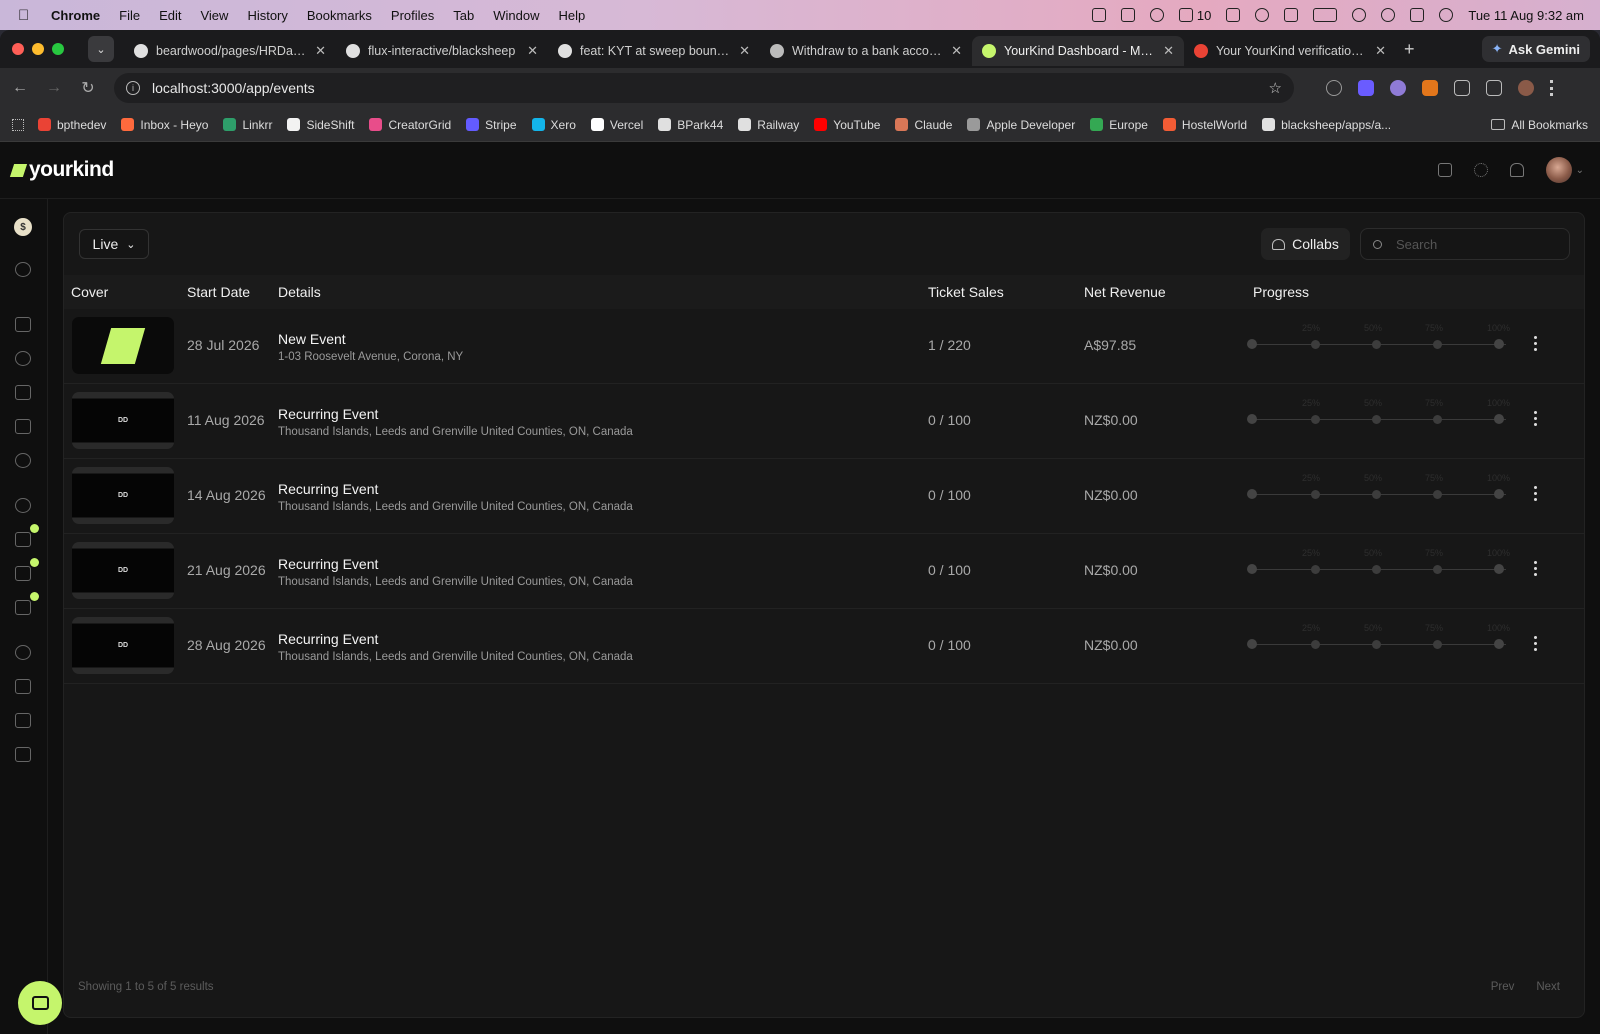  What do you see at coordinates (1535, 49) in the screenshot?
I see `ask-gemini-button: ✦ Ask Gemini` at bounding box center [1535, 49].